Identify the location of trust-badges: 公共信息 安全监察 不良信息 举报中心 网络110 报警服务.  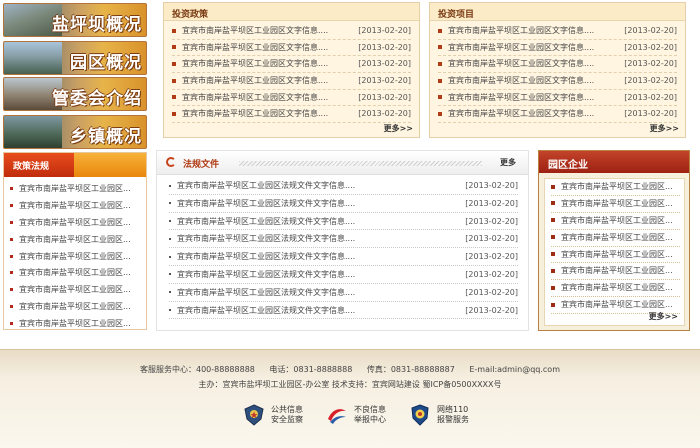
(355, 415).